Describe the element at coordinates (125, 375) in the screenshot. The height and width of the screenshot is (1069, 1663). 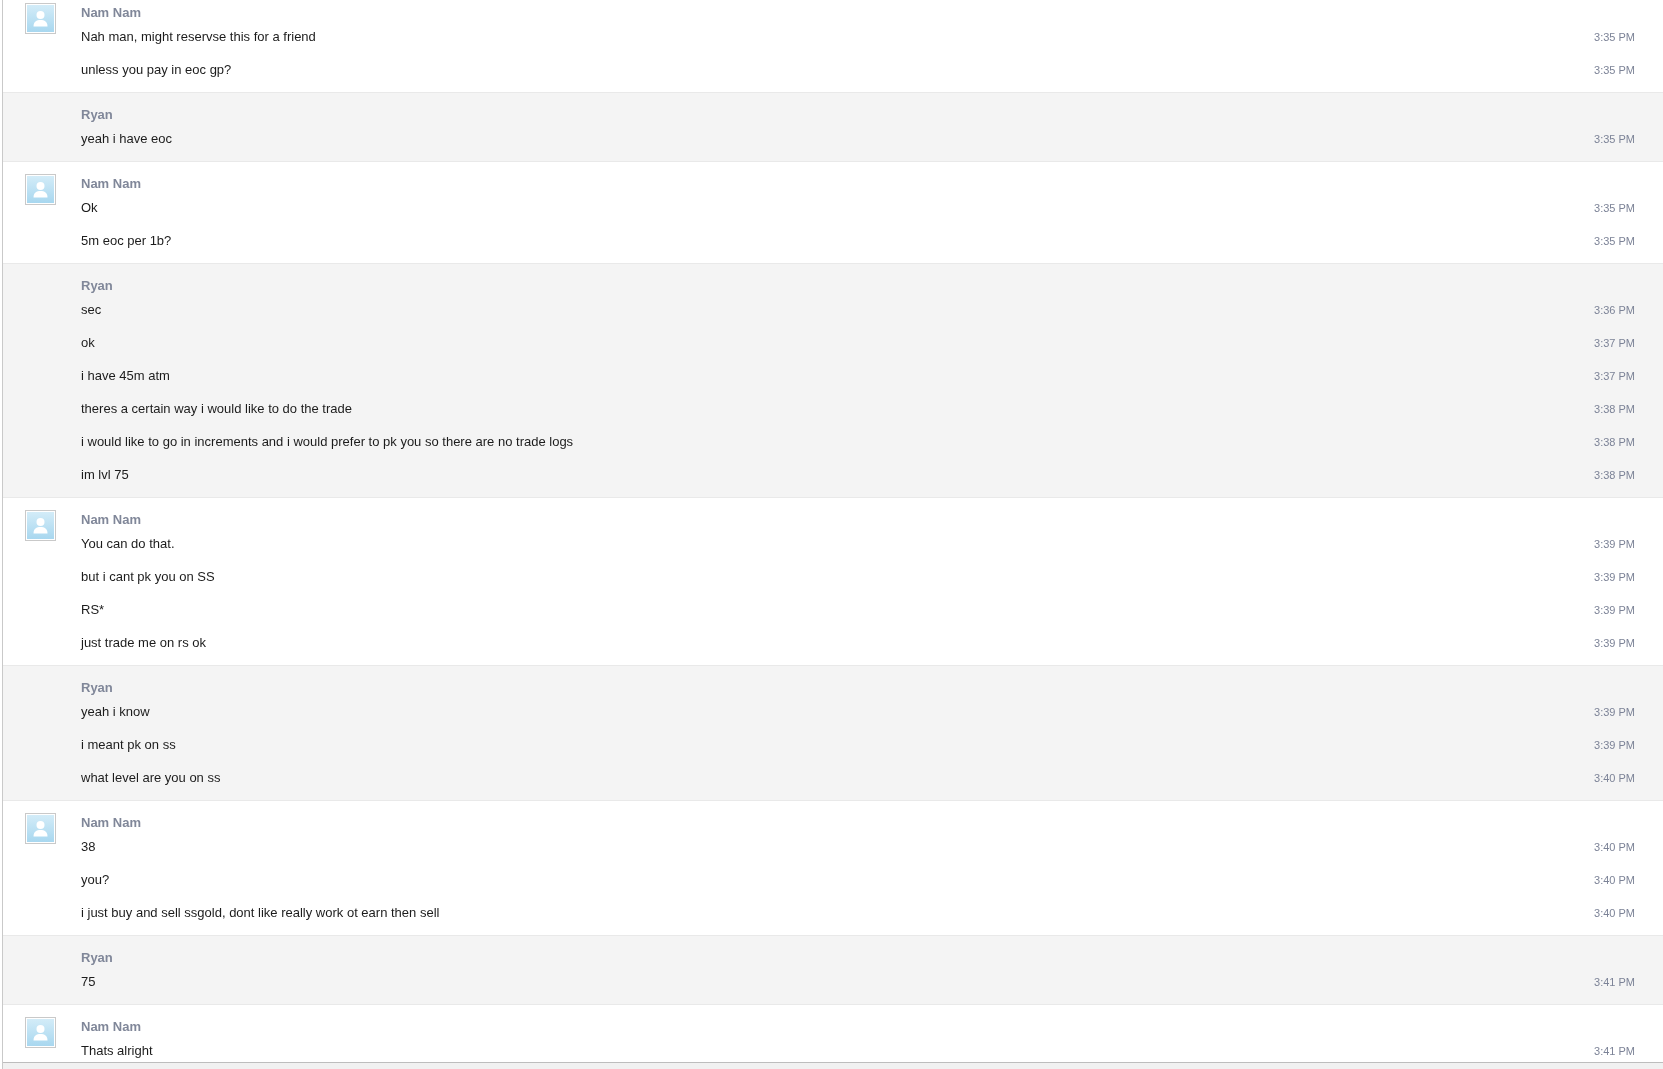
I see `message-text: i have 45m atm` at that location.